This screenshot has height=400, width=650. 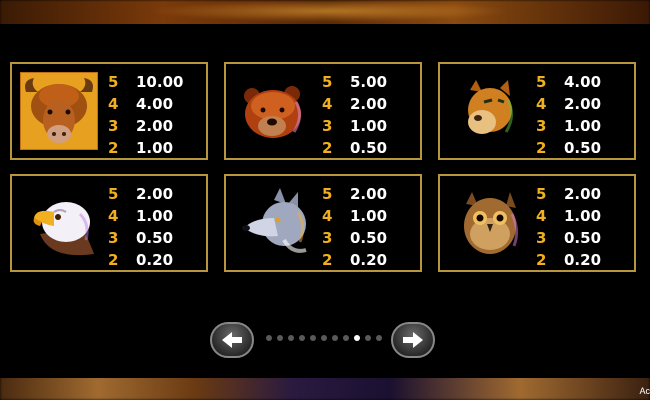 I want to click on arrow-left-icon, so click(x=232, y=340).